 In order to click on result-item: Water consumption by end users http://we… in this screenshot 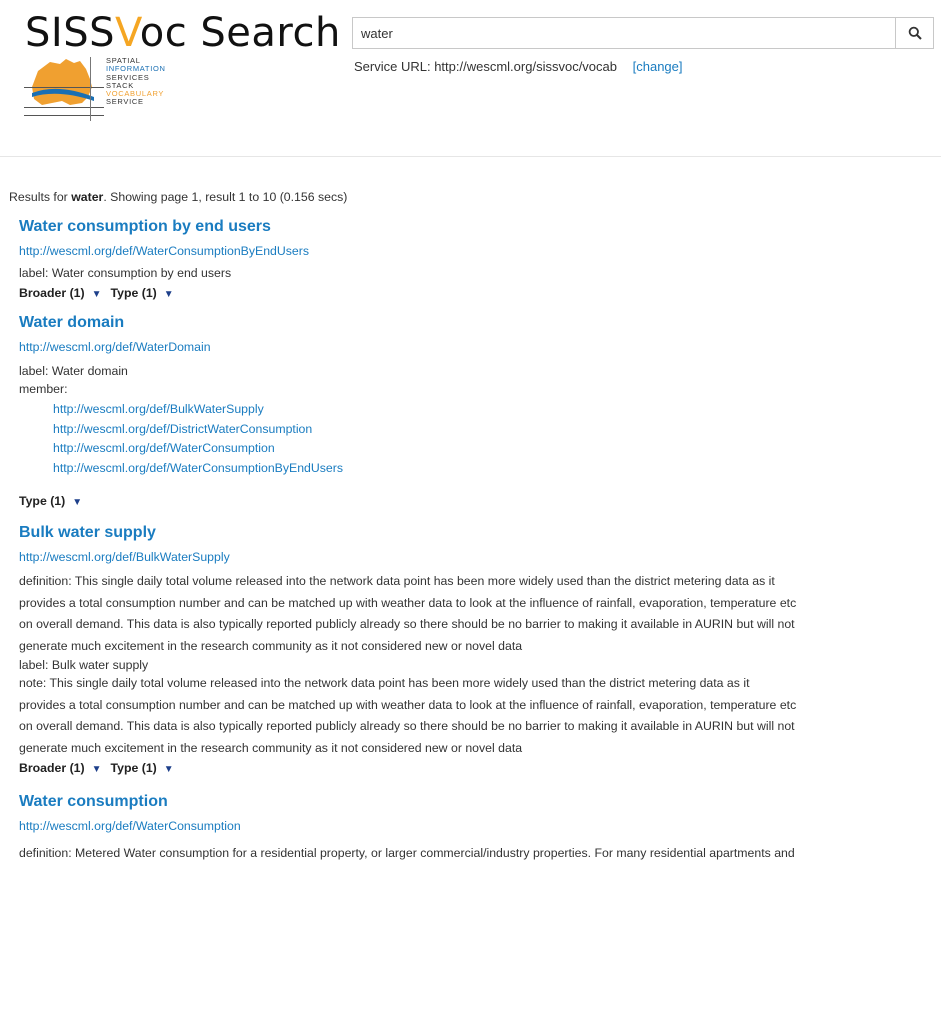, I will do `click(480, 264)`.